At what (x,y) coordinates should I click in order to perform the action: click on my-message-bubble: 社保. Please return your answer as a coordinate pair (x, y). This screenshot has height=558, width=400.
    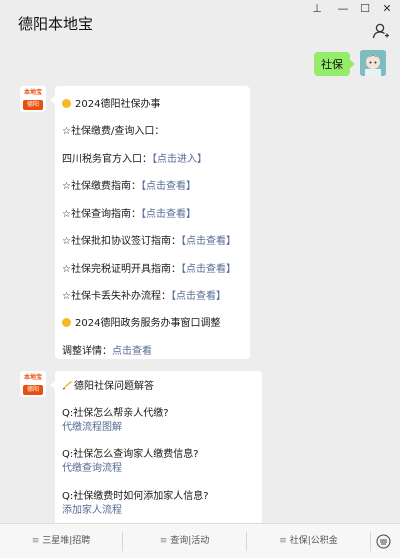
    Looking at the image, I should click on (334, 64).